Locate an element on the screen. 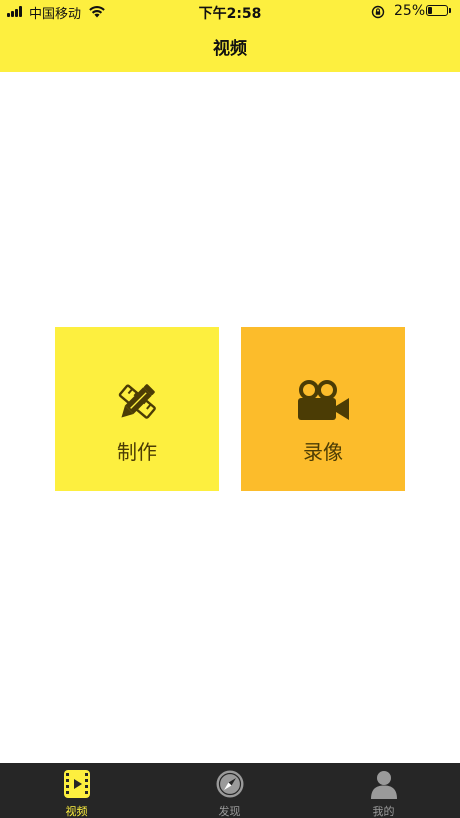 The width and height of the screenshot is (460, 818). tab-bar: 视频 发现 我的 is located at coordinates (230, 790).